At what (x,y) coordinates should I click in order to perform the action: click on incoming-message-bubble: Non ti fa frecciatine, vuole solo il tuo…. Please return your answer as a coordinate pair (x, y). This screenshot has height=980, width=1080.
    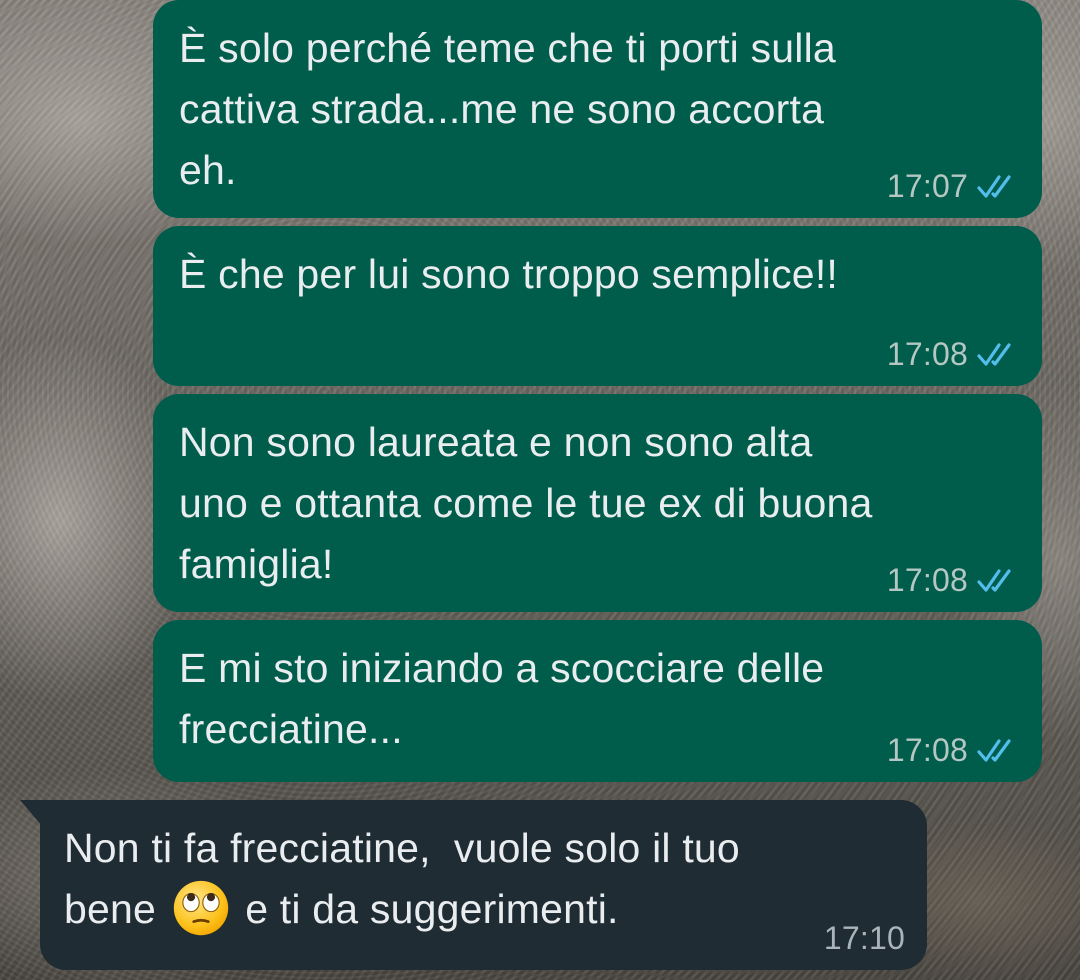
    Looking at the image, I should click on (473, 885).